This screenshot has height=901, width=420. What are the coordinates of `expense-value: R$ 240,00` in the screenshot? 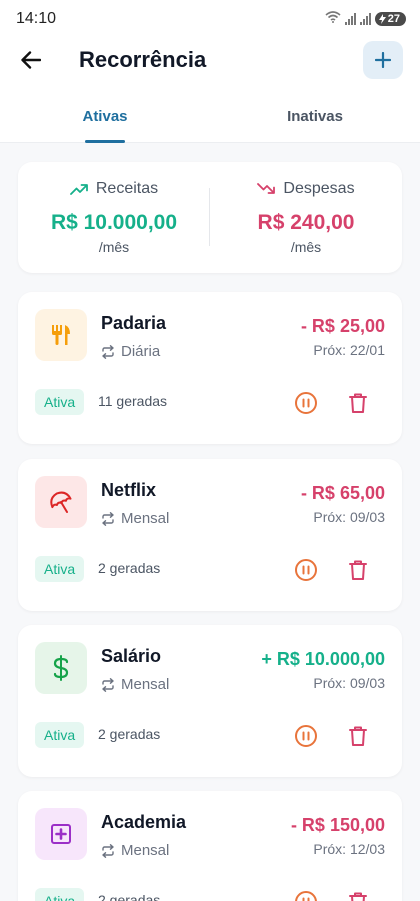 It's located at (306, 222).